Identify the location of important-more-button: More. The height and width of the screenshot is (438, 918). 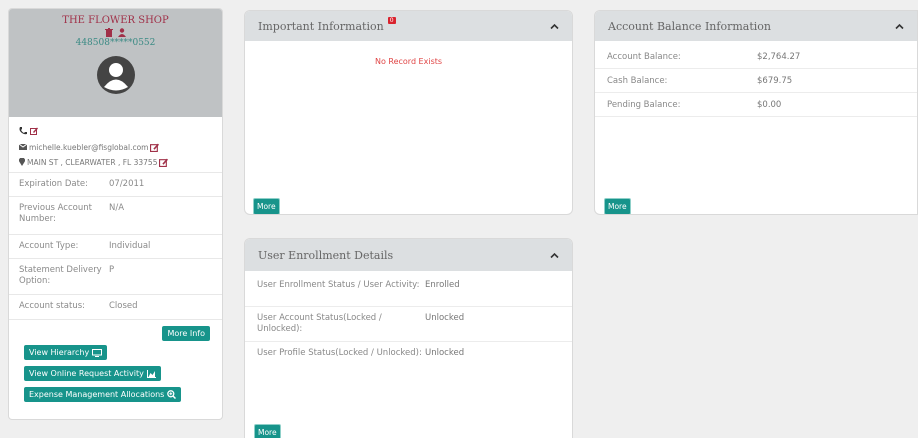
(266, 206).